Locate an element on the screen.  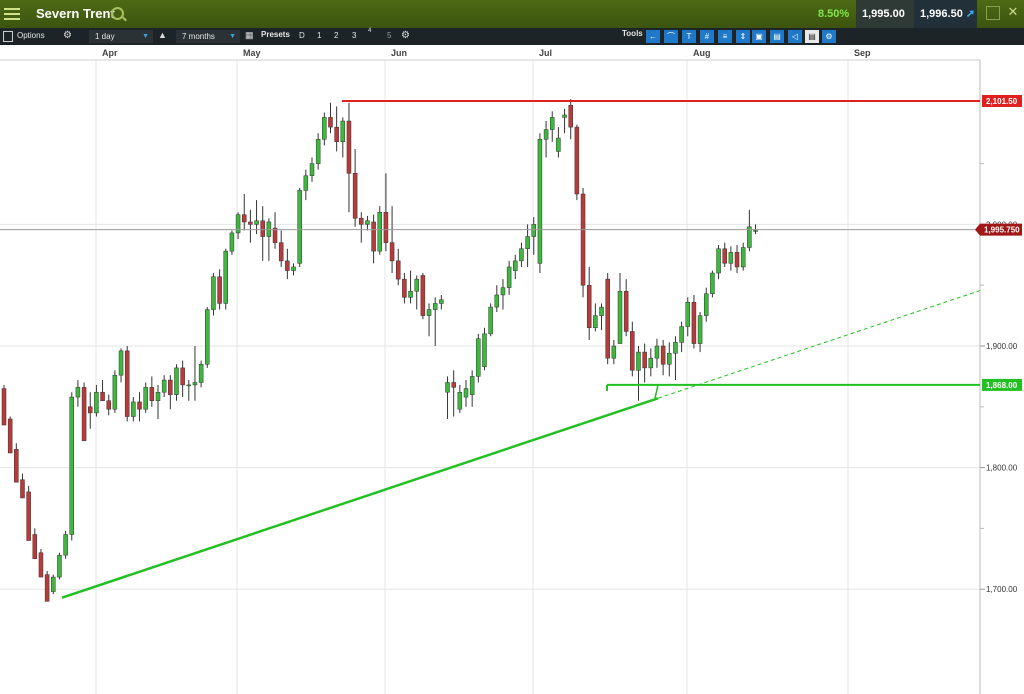
interval-value: 1 day is located at coordinates (105, 36).